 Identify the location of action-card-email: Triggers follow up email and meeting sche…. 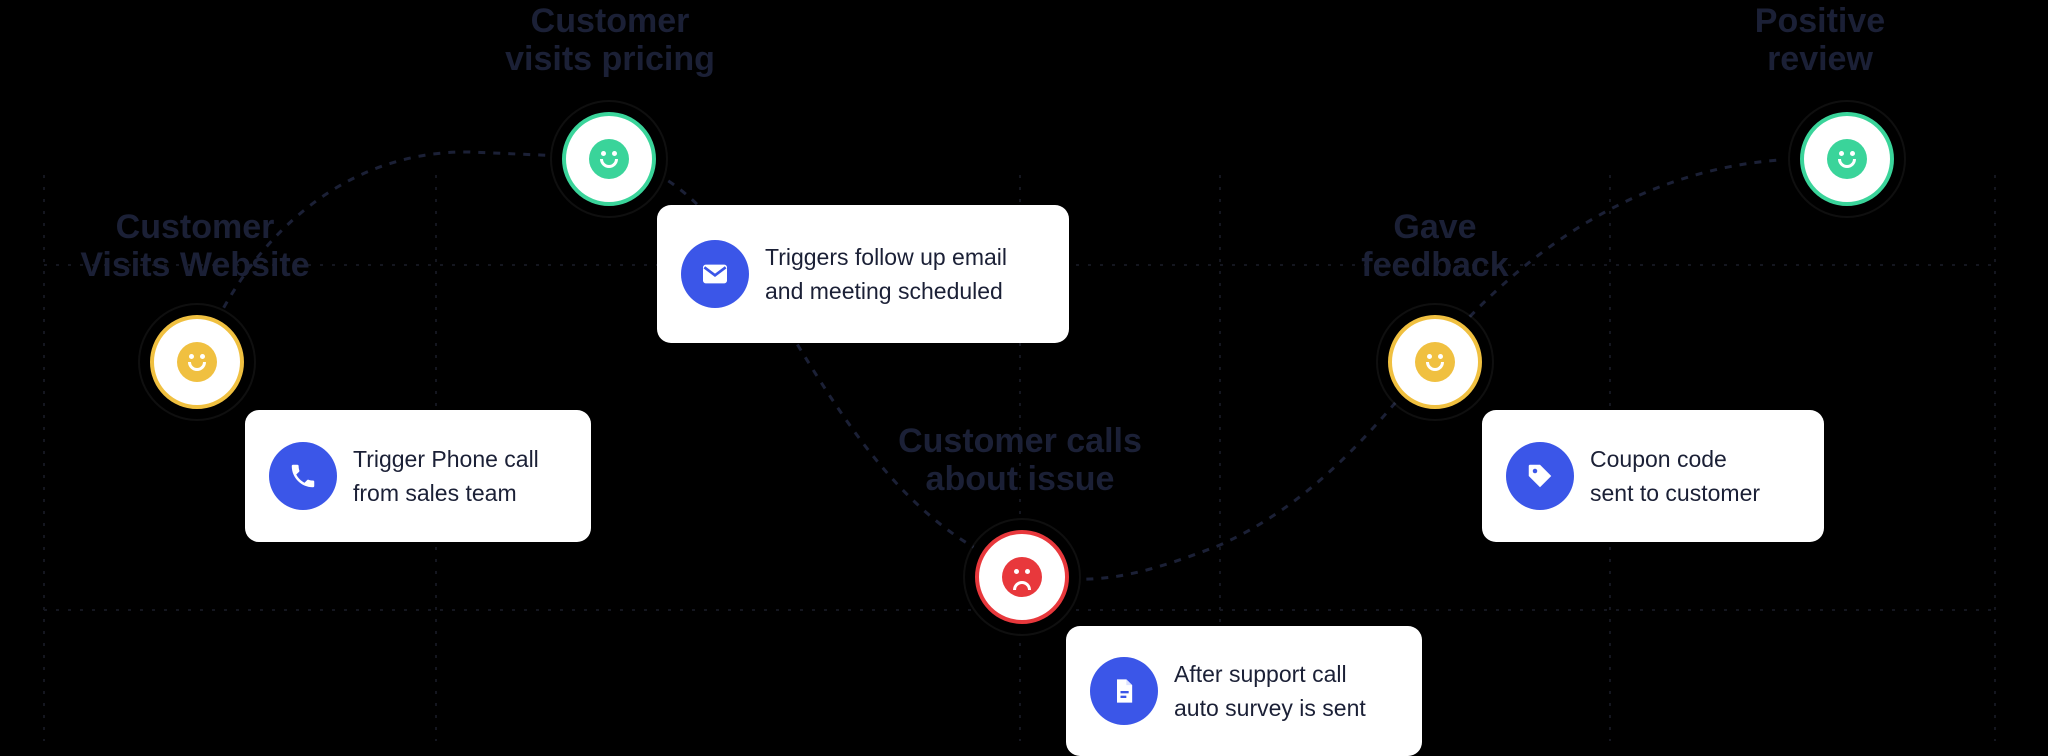
(863, 274).